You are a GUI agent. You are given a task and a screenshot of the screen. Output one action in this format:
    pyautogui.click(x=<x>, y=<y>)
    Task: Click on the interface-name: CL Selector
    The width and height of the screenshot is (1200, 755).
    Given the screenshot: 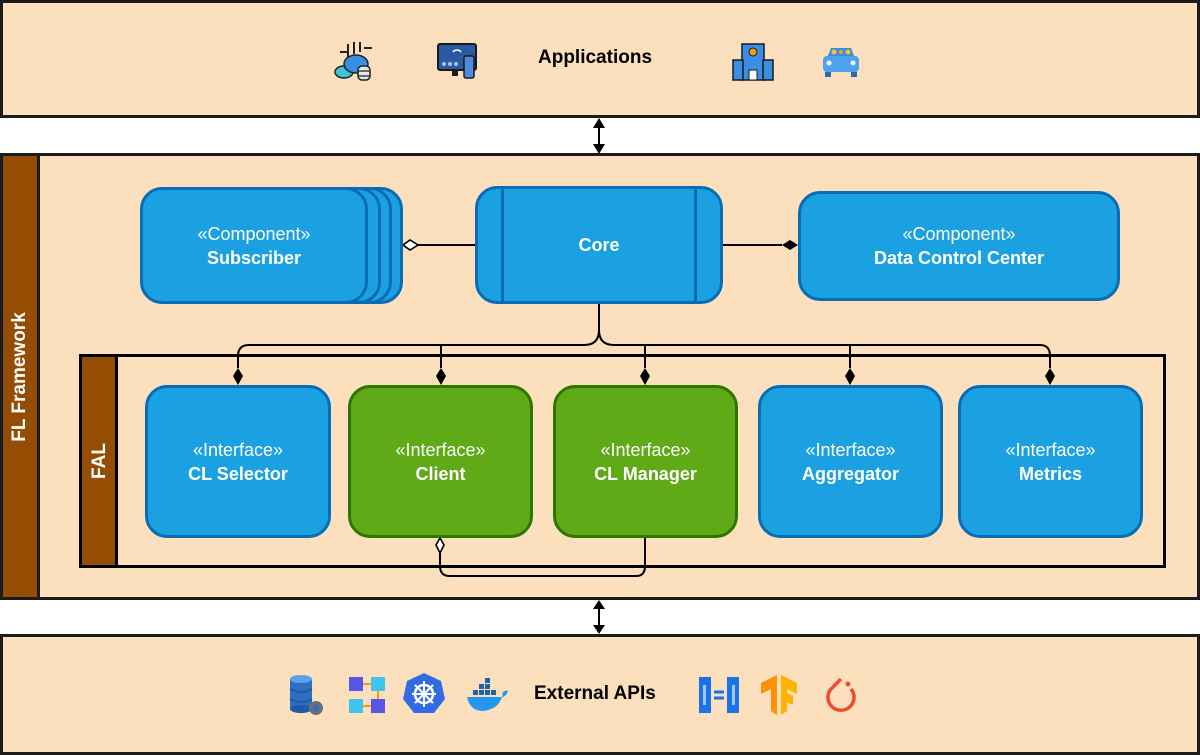 What is the action you would take?
    pyautogui.click(x=238, y=473)
    